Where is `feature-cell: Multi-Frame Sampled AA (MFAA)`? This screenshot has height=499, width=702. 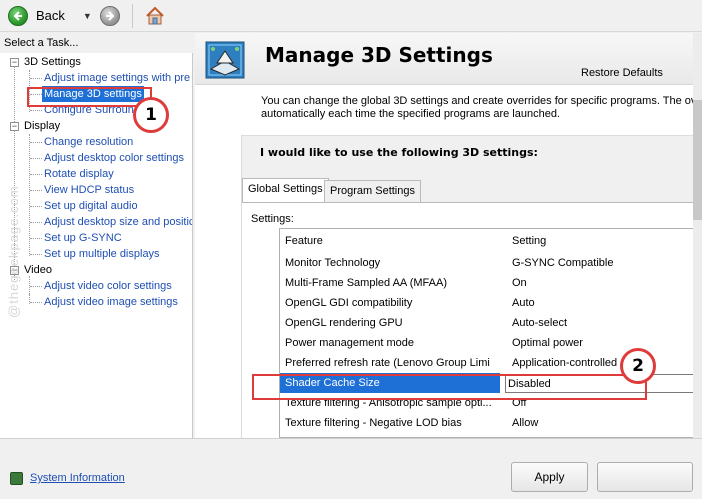
feature-cell: Multi-Frame Sampled AA (MFAA) is located at coordinates (366, 283).